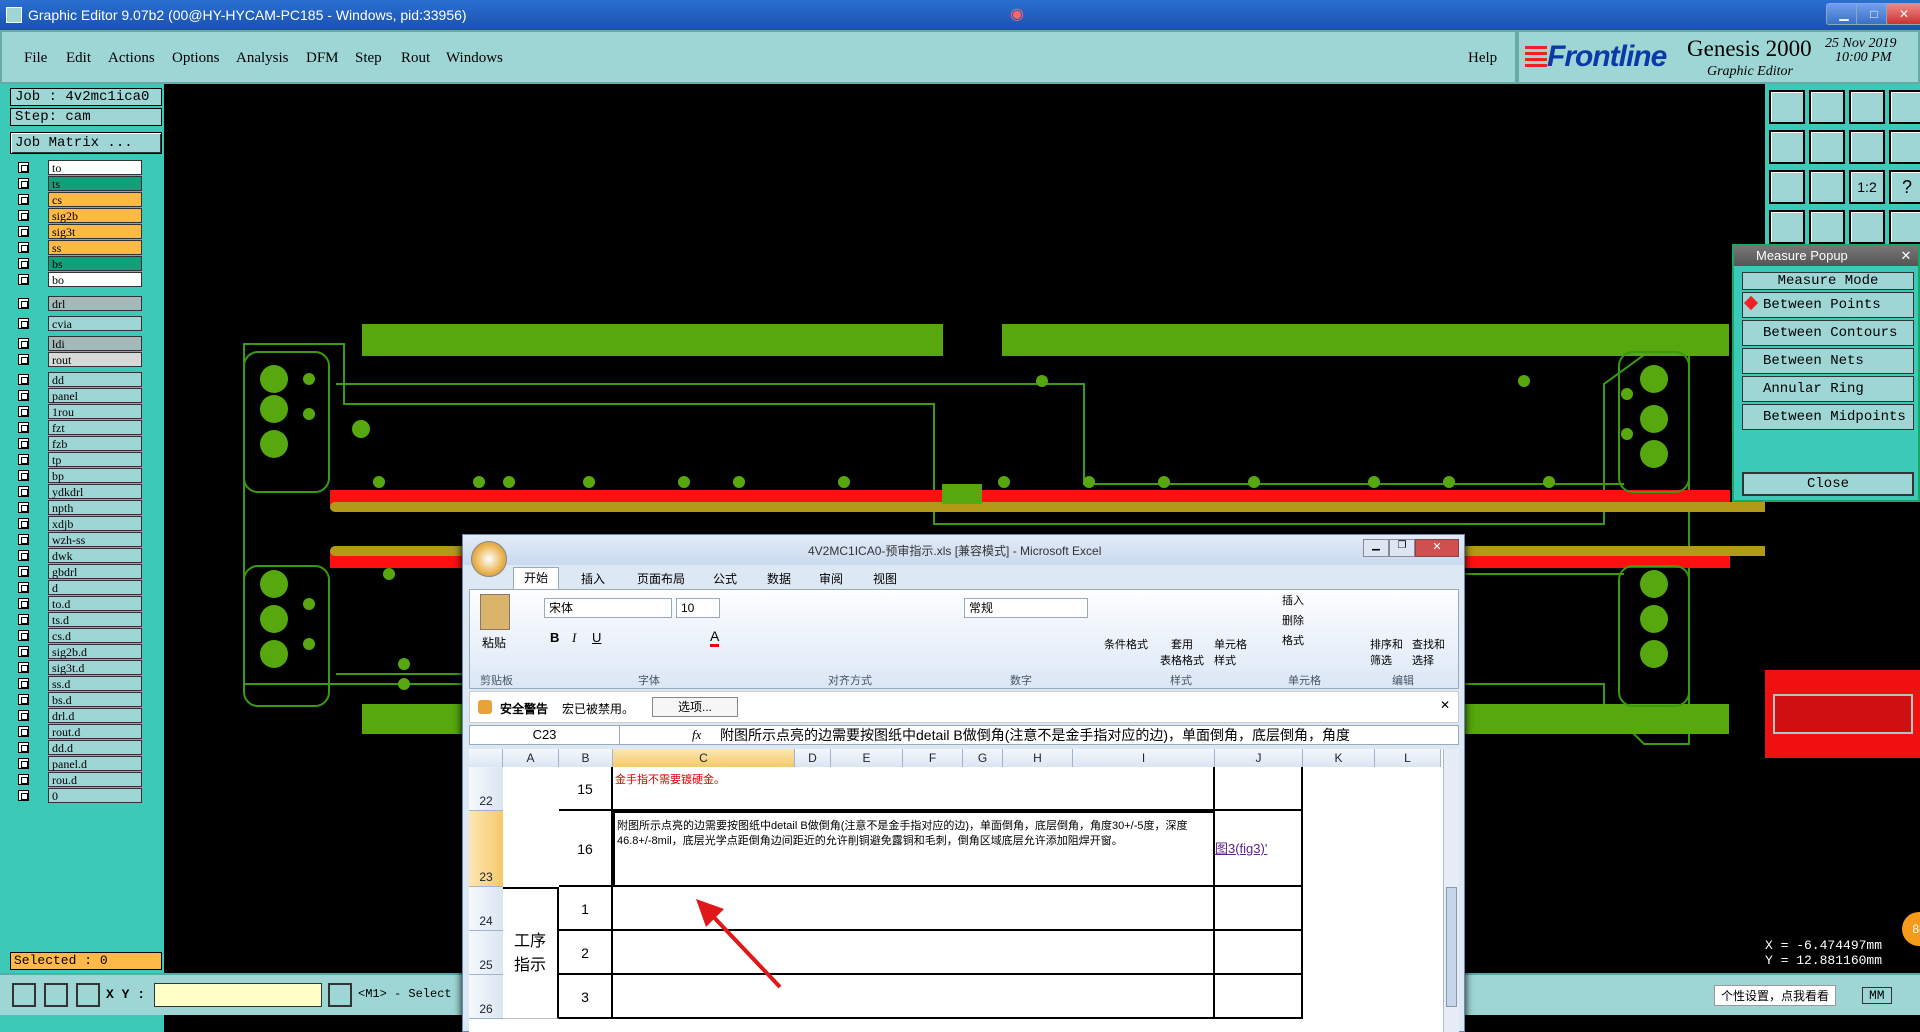 Image resolution: width=1920 pixels, height=1032 pixels. Describe the element at coordinates (76, 715) in the screenshot. I see `layer-row: drl.d` at that location.